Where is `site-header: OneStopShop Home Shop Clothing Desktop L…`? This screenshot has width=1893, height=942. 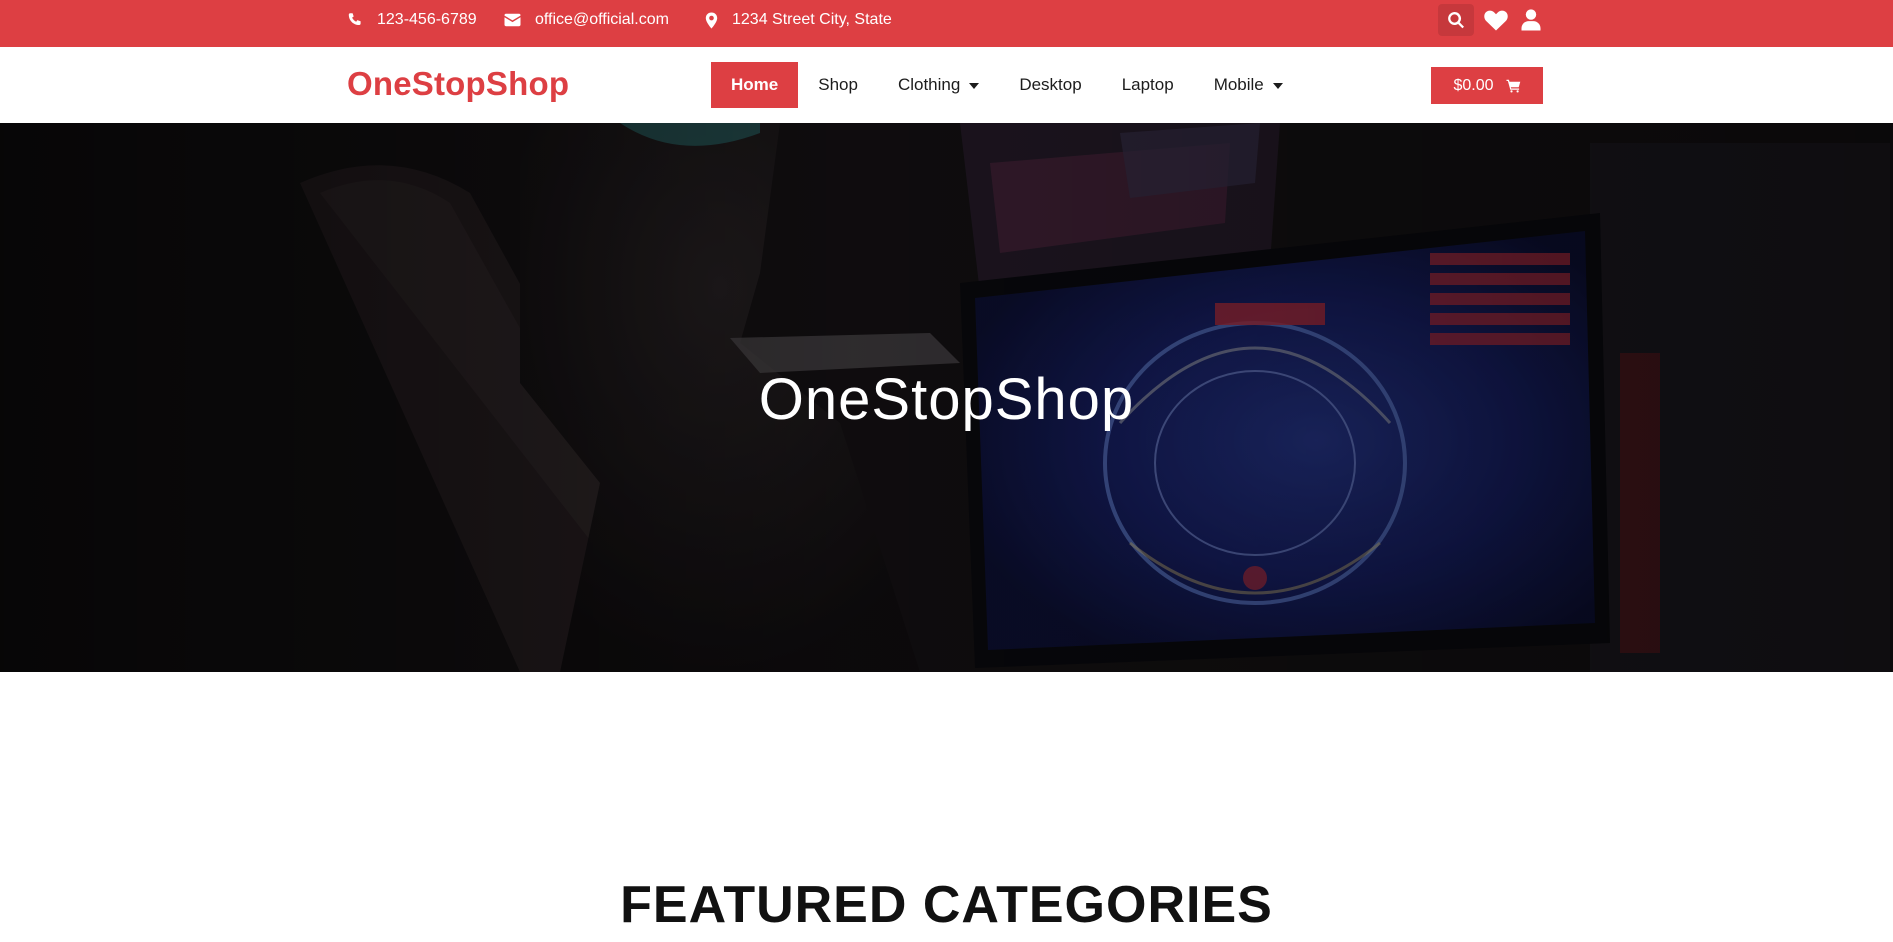
site-header: OneStopShop Home Shop Clothing Desktop L… is located at coordinates (946, 85).